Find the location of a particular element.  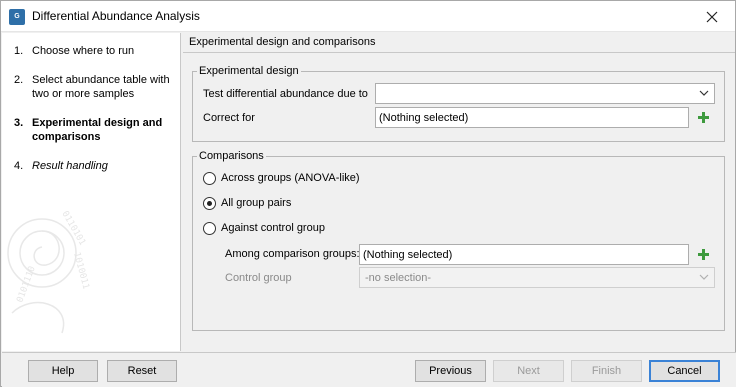

radio-label: All group pairs is located at coordinates (256, 203).